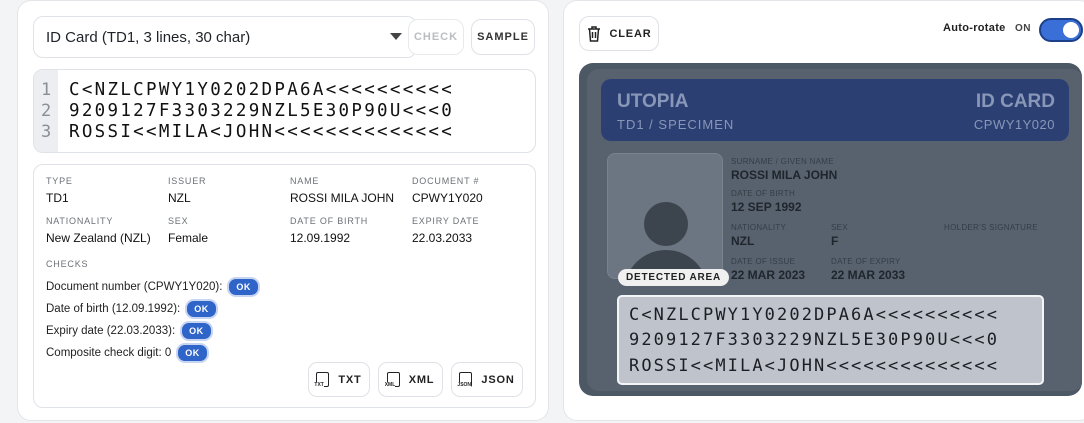  I want to click on card-expiry-label: DATE OF EXPIRY, so click(866, 261).